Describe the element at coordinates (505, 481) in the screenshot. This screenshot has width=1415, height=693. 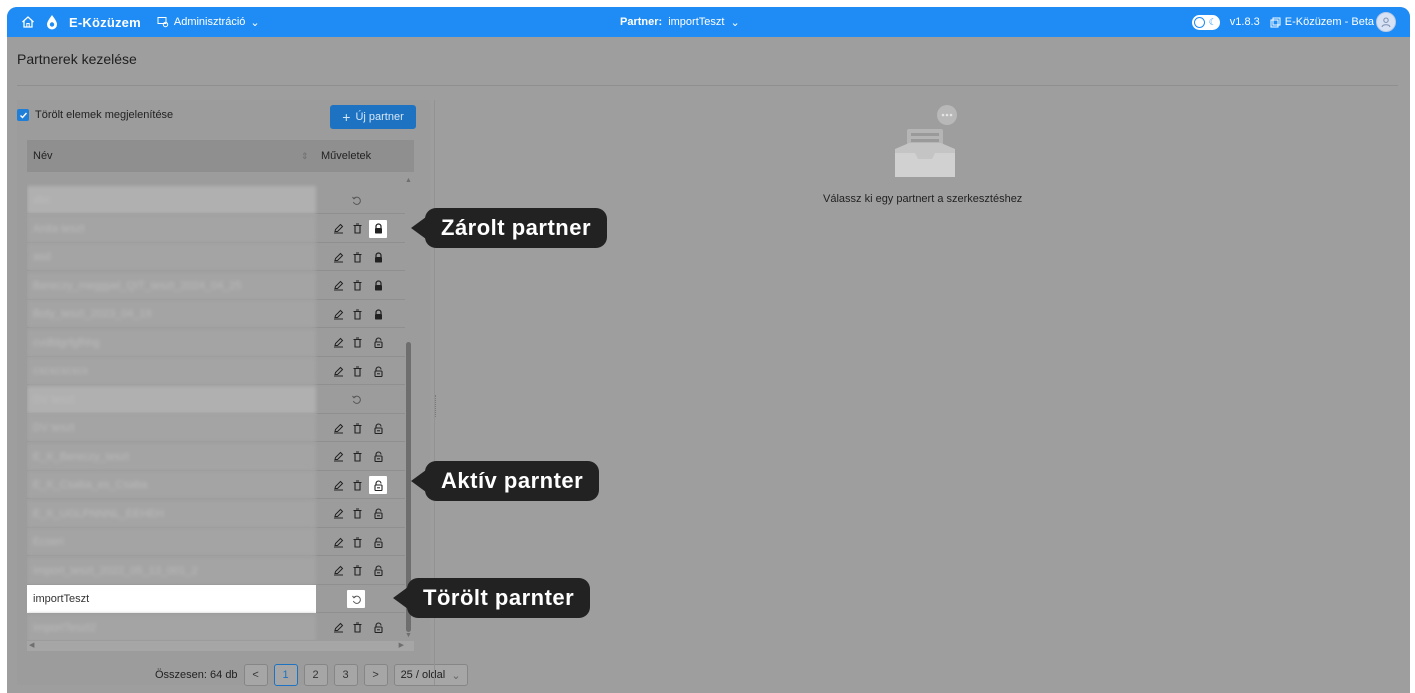
I see `callout-active: Aktív parnter` at that location.